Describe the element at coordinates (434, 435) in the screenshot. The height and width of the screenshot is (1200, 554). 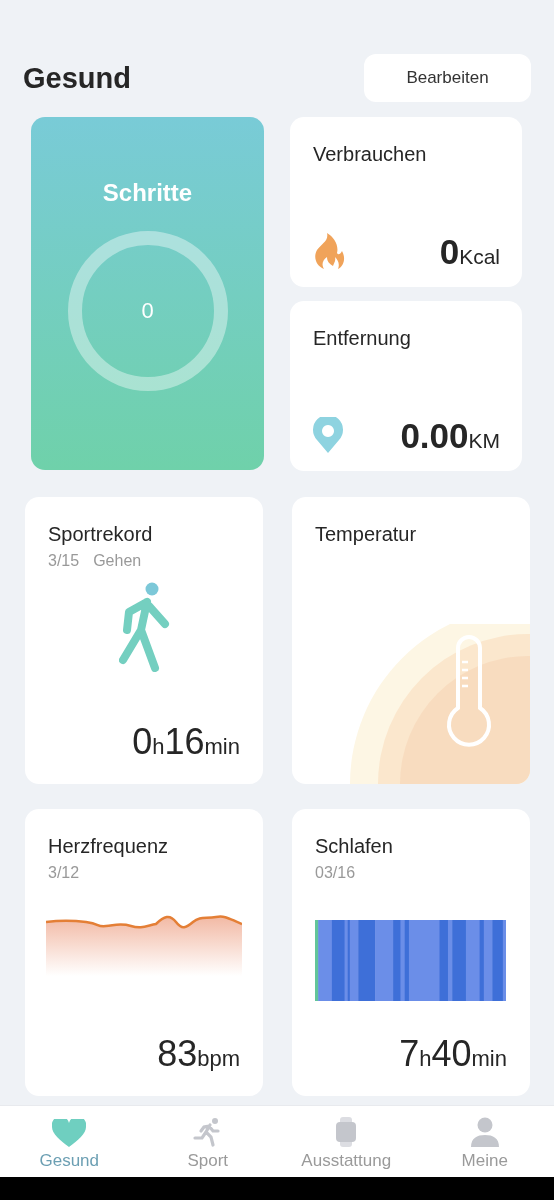
I see `value-number: 0.00` at that location.